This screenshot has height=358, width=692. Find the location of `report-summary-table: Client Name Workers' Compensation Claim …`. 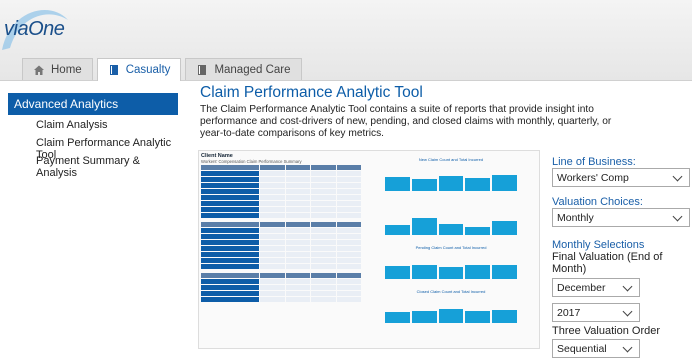

report-summary-table: Client Name Workers' Compensation Claim … is located at coordinates (281, 227).